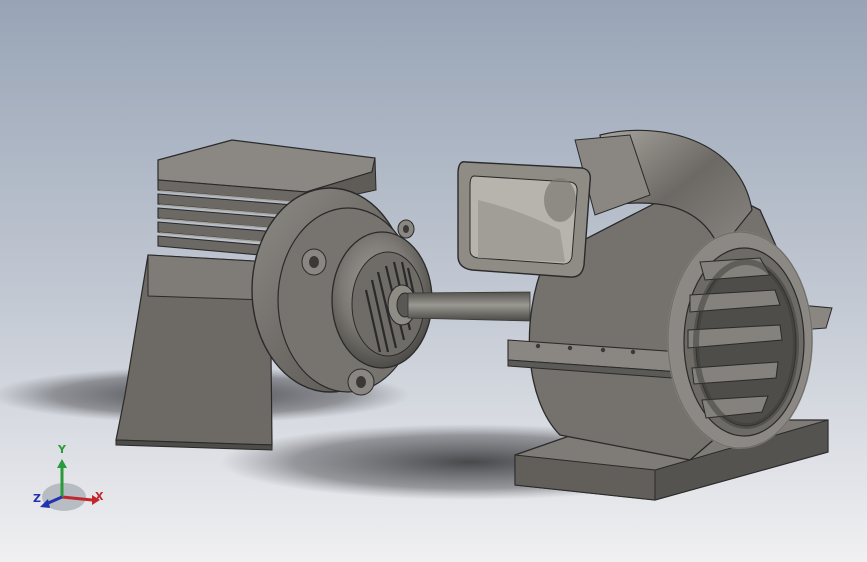 This screenshot has width=867, height=562. Describe the element at coordinates (99, 496) in the screenshot. I see `triad-x-label: X` at that location.